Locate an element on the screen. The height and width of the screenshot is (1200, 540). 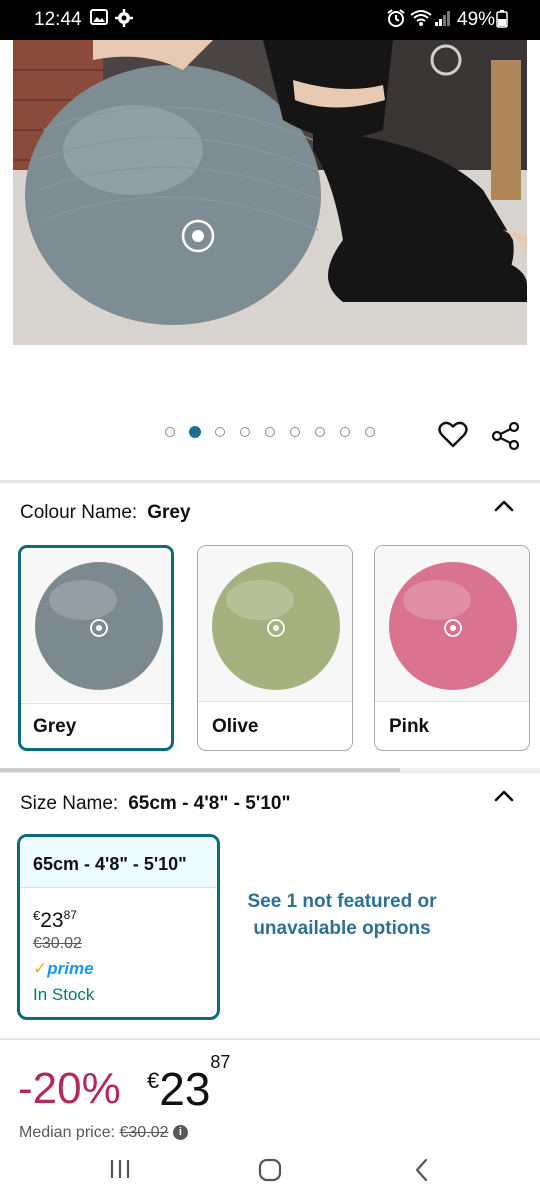
prime-check-icon: ✓ is located at coordinates (40, 968).